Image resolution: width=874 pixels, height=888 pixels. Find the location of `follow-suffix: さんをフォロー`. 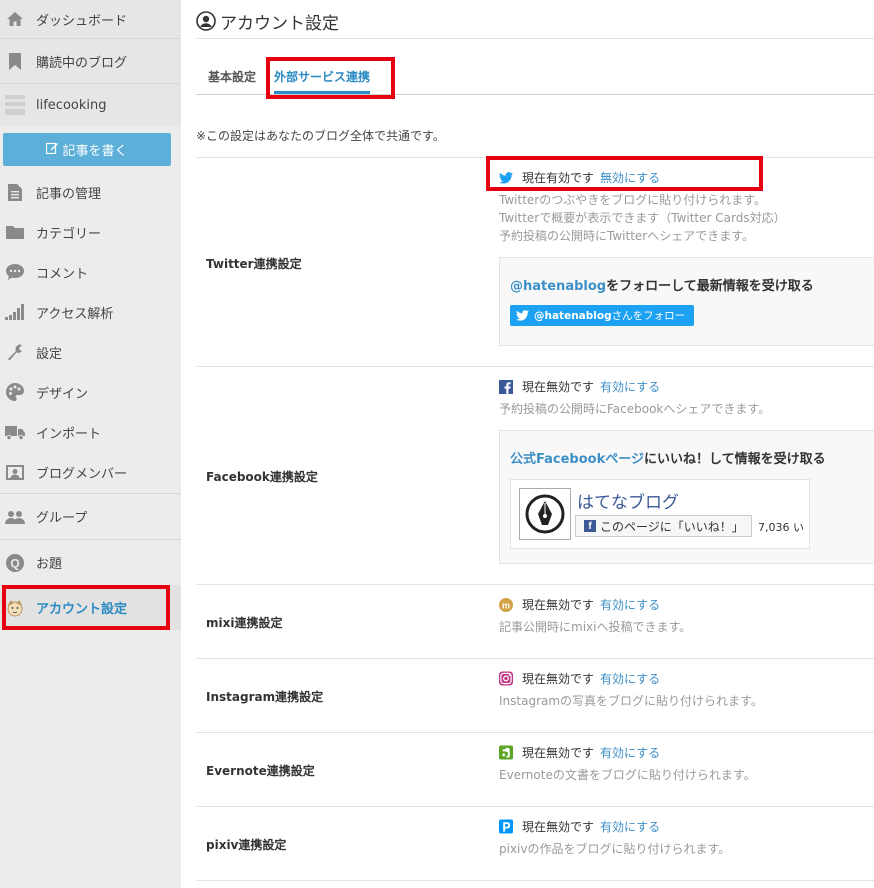

follow-suffix: さんをフォロー is located at coordinates (648, 316).